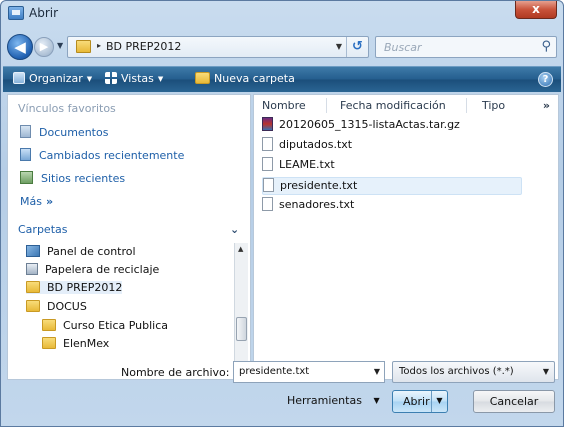  Describe the element at coordinates (240, 249) in the screenshot. I see `scroll-up-icon: ▲` at that location.